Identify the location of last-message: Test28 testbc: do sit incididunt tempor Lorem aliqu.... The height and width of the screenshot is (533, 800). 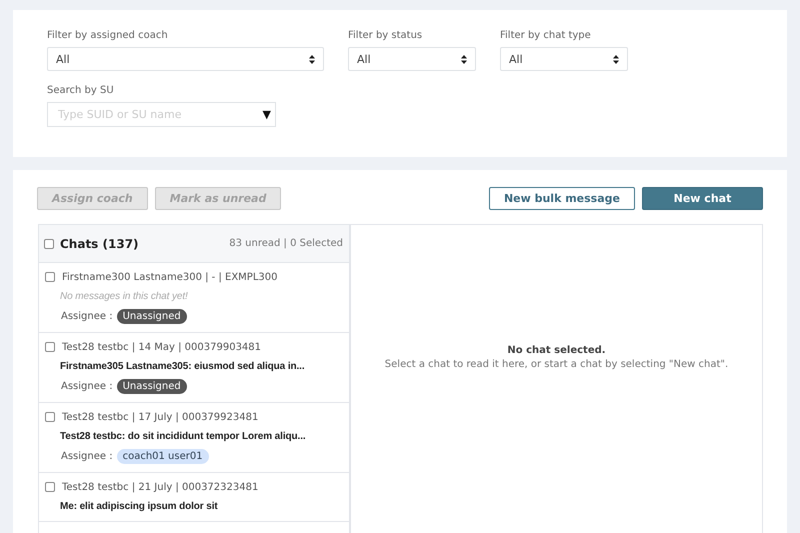
(183, 436).